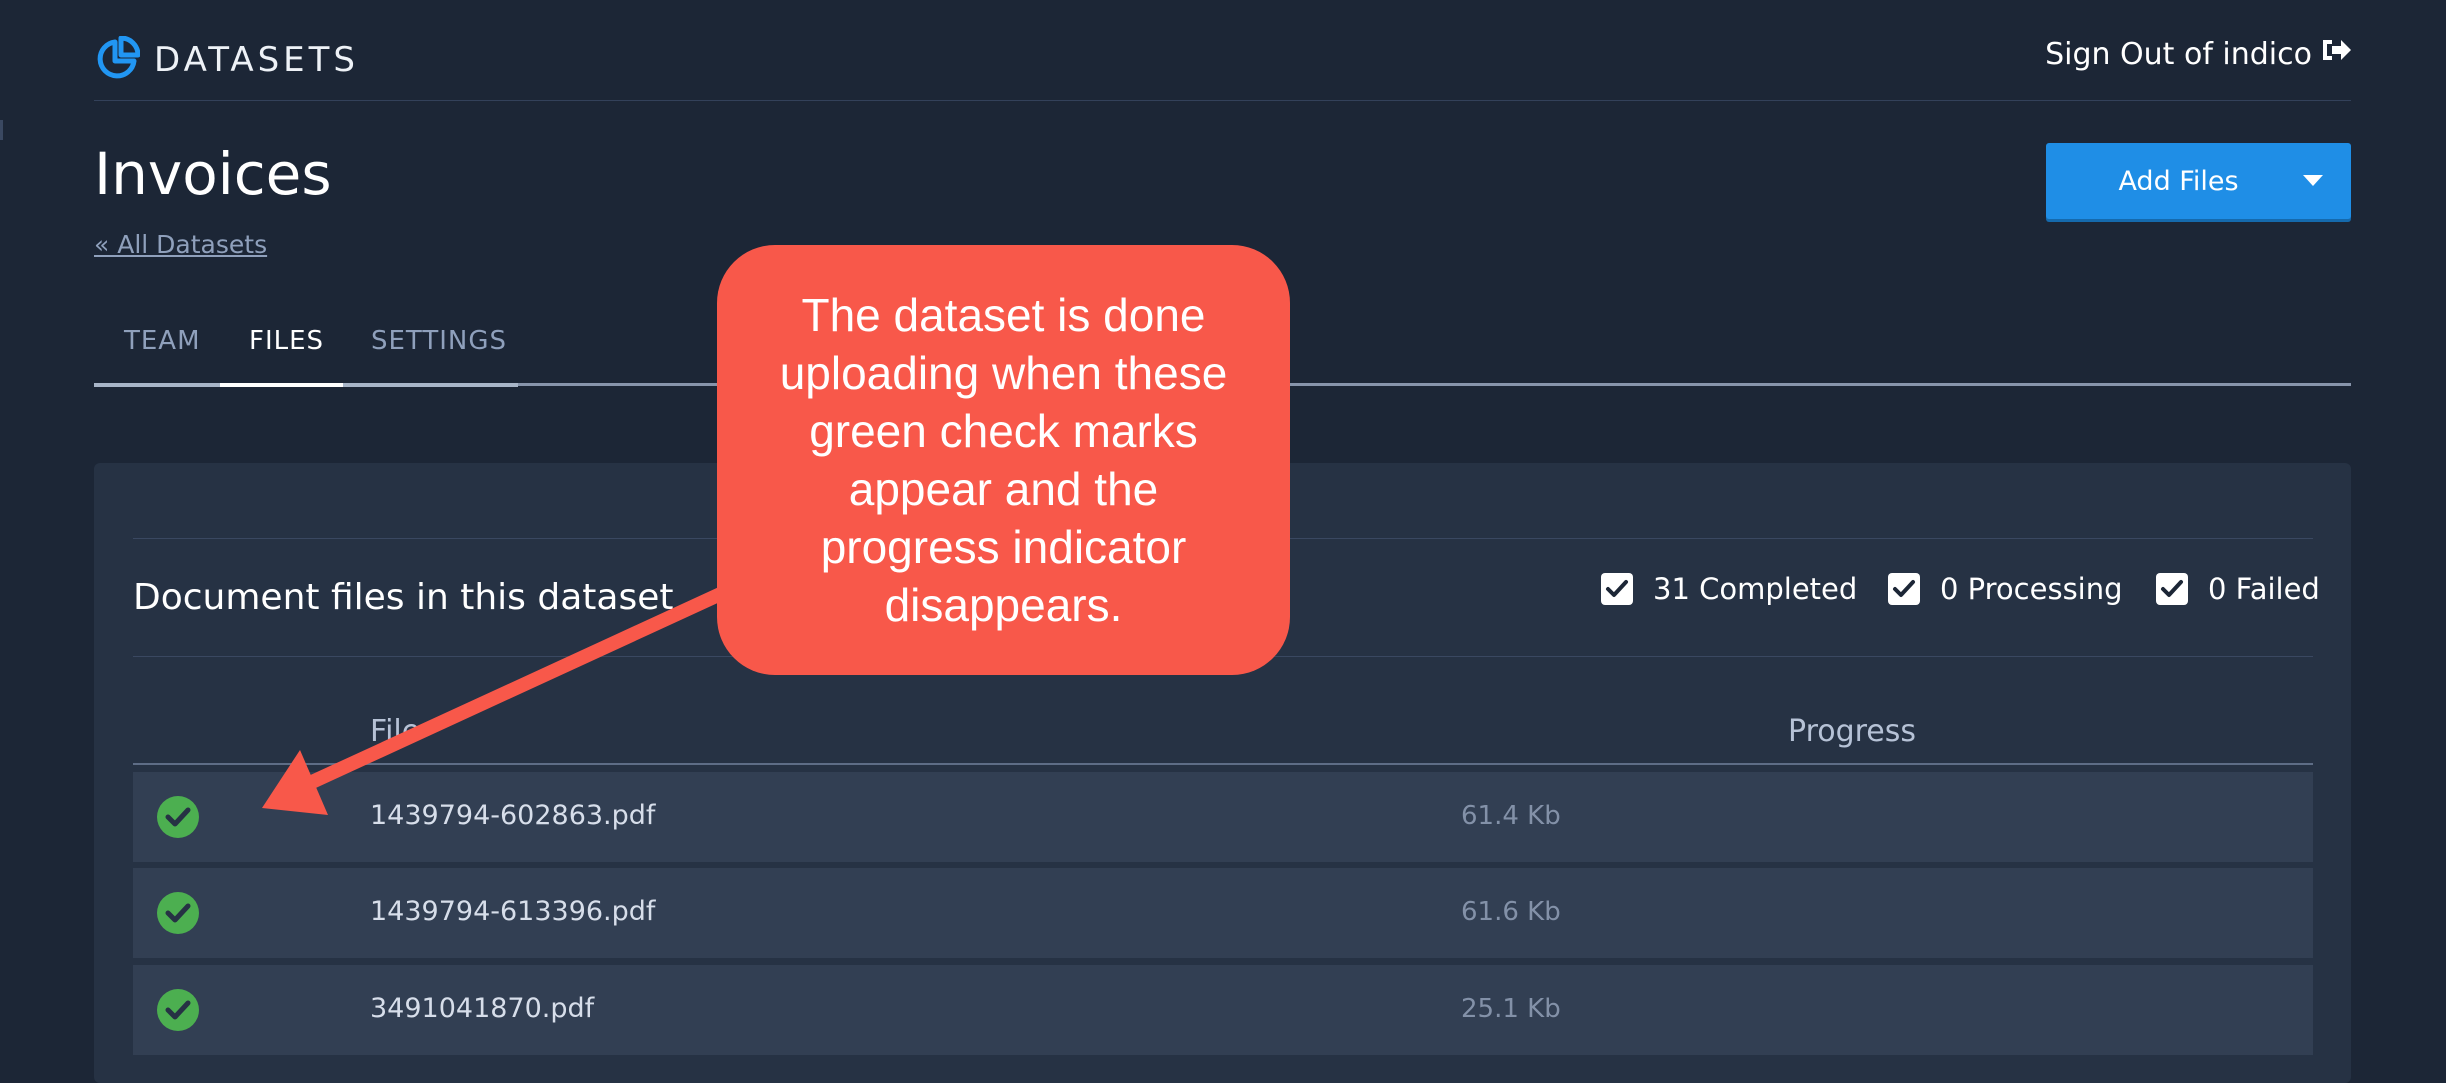 This screenshot has height=1083, width=2446. I want to click on caret-down-icon, so click(2313, 180).